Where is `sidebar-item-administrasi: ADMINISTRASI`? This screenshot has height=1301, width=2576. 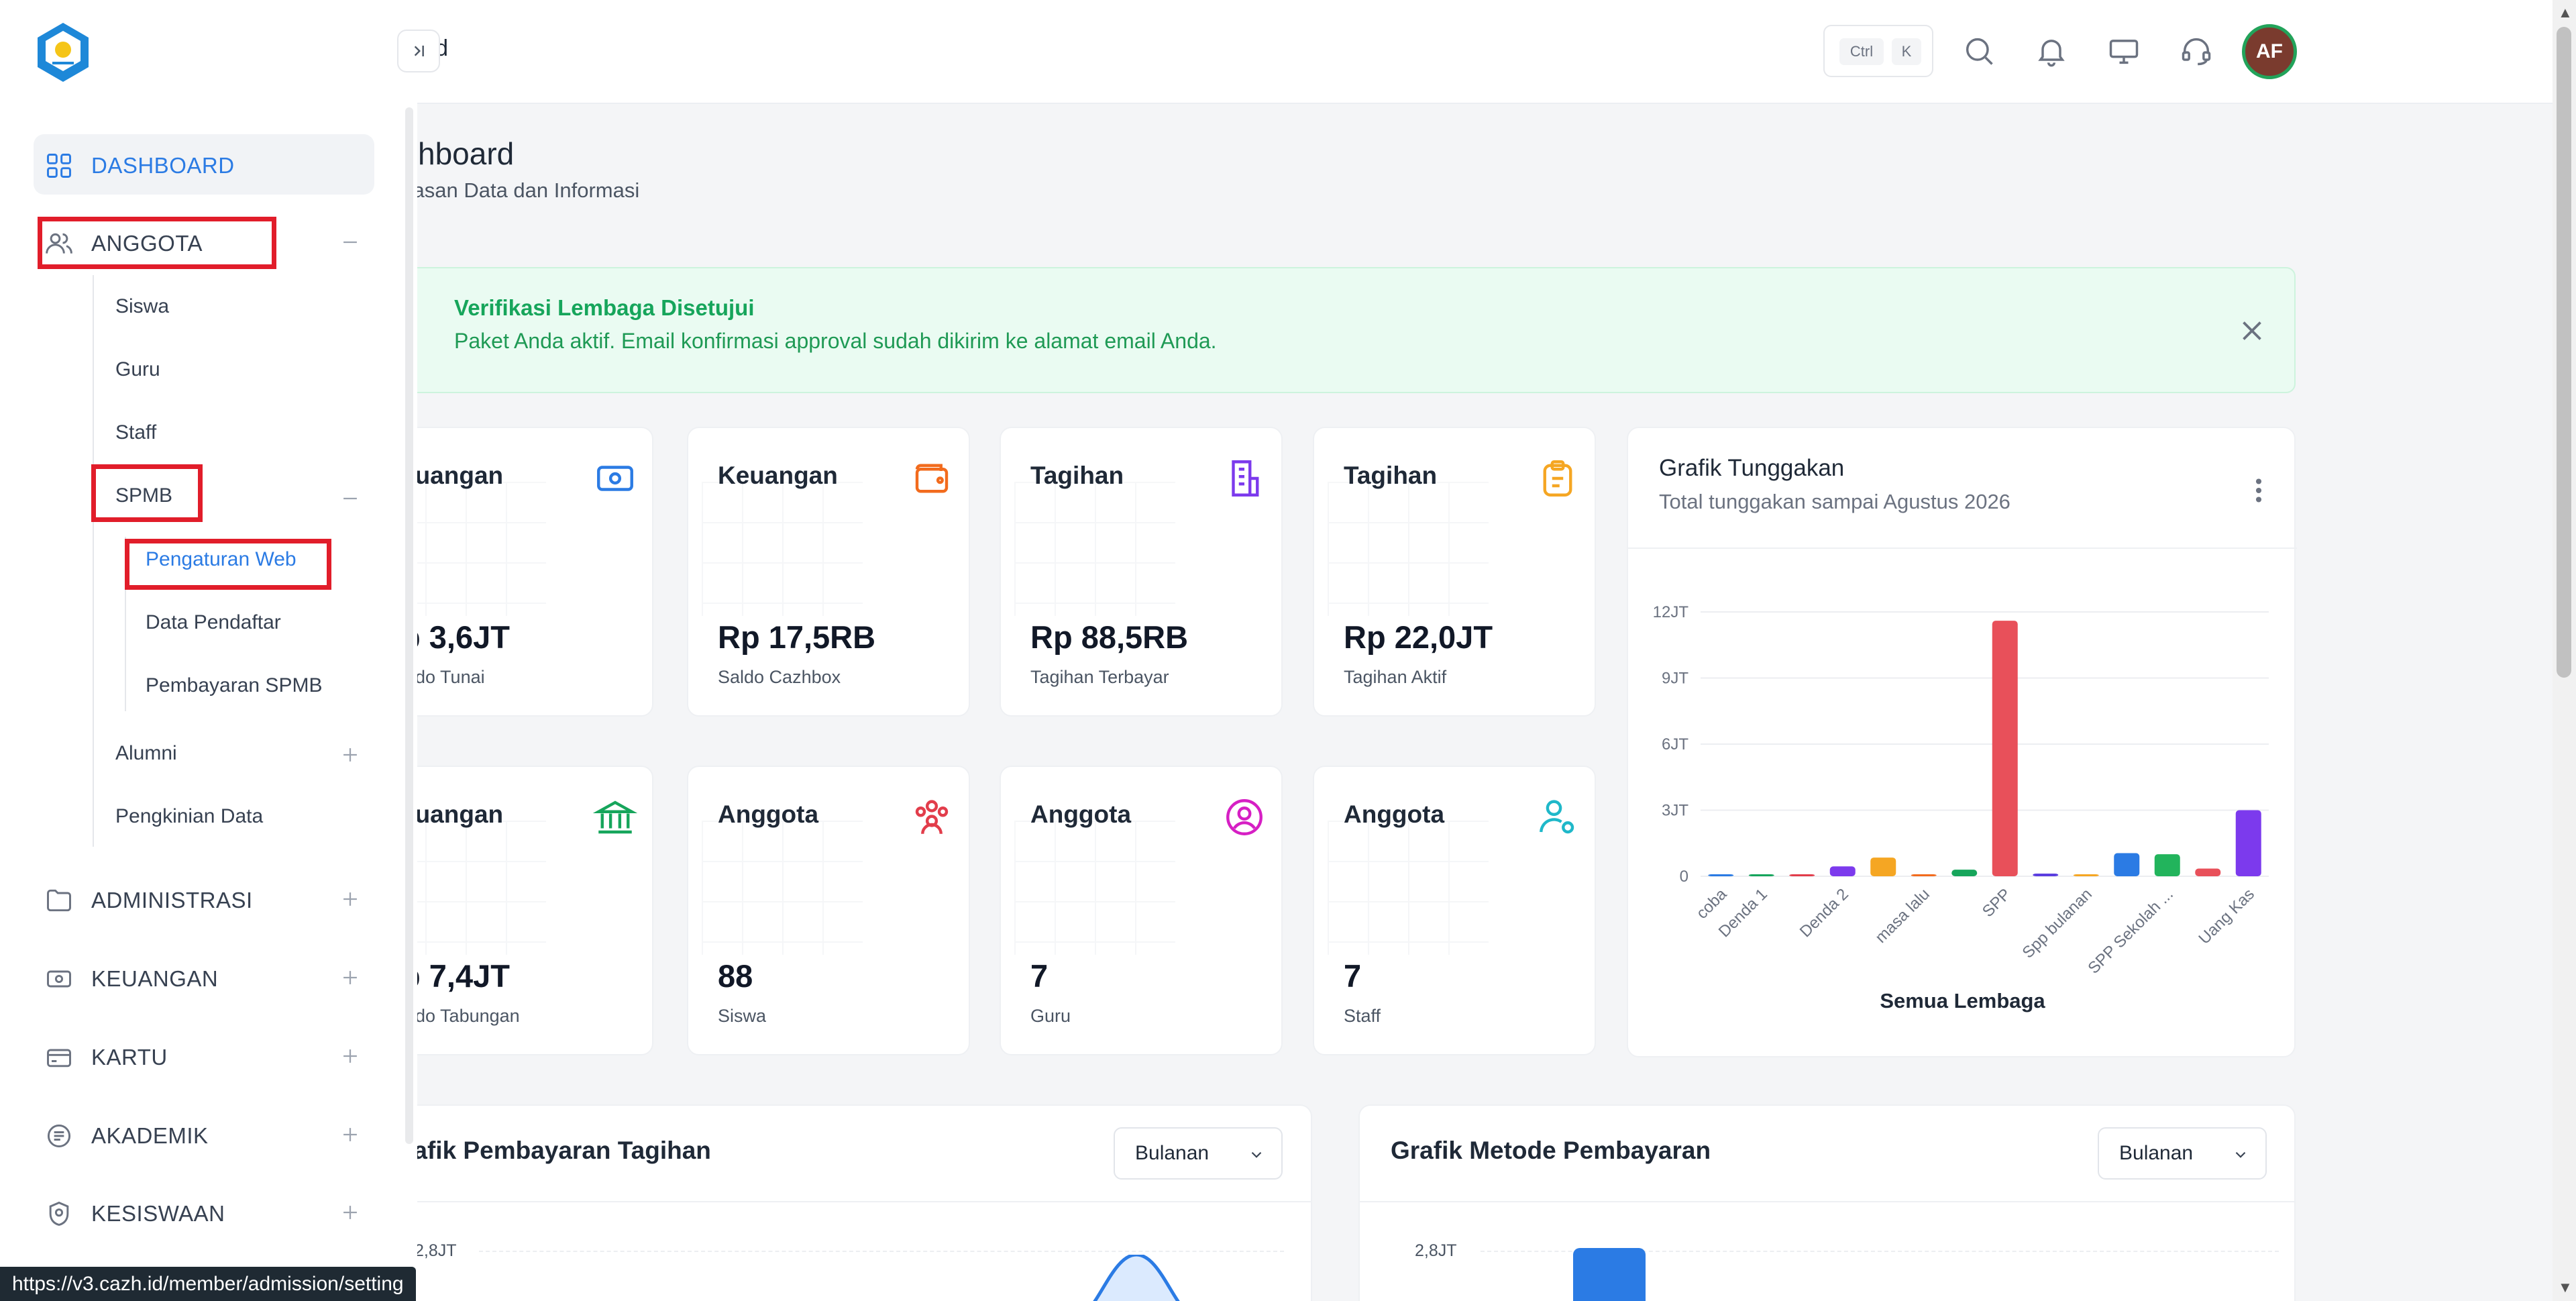
sidebar-item-administrasi: ADMINISTRASI is located at coordinates (204, 899).